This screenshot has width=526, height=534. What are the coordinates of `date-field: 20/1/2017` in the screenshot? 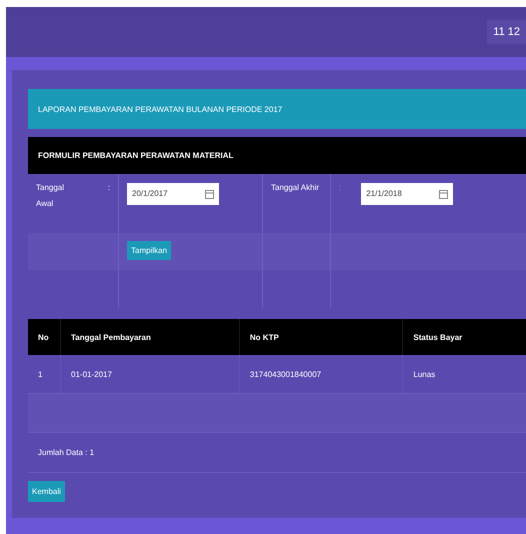 It's located at (173, 194).